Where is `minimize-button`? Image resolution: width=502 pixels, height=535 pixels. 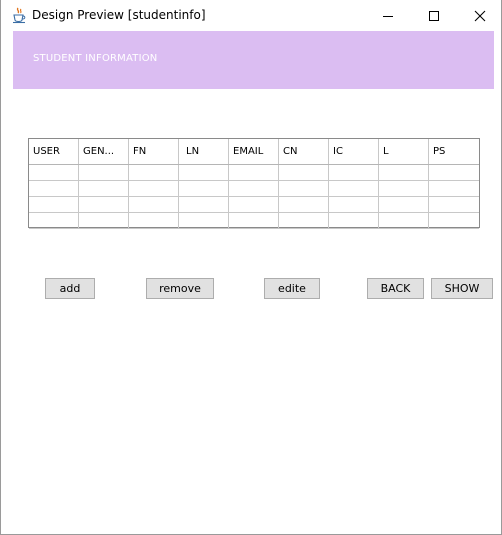
minimize-button is located at coordinates (388, 15).